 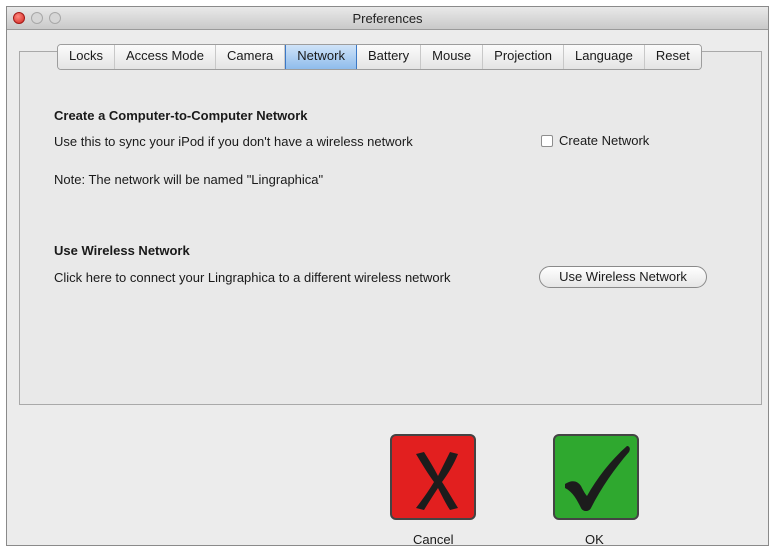 I want to click on tab-mouse: Mouse, so click(x=452, y=57).